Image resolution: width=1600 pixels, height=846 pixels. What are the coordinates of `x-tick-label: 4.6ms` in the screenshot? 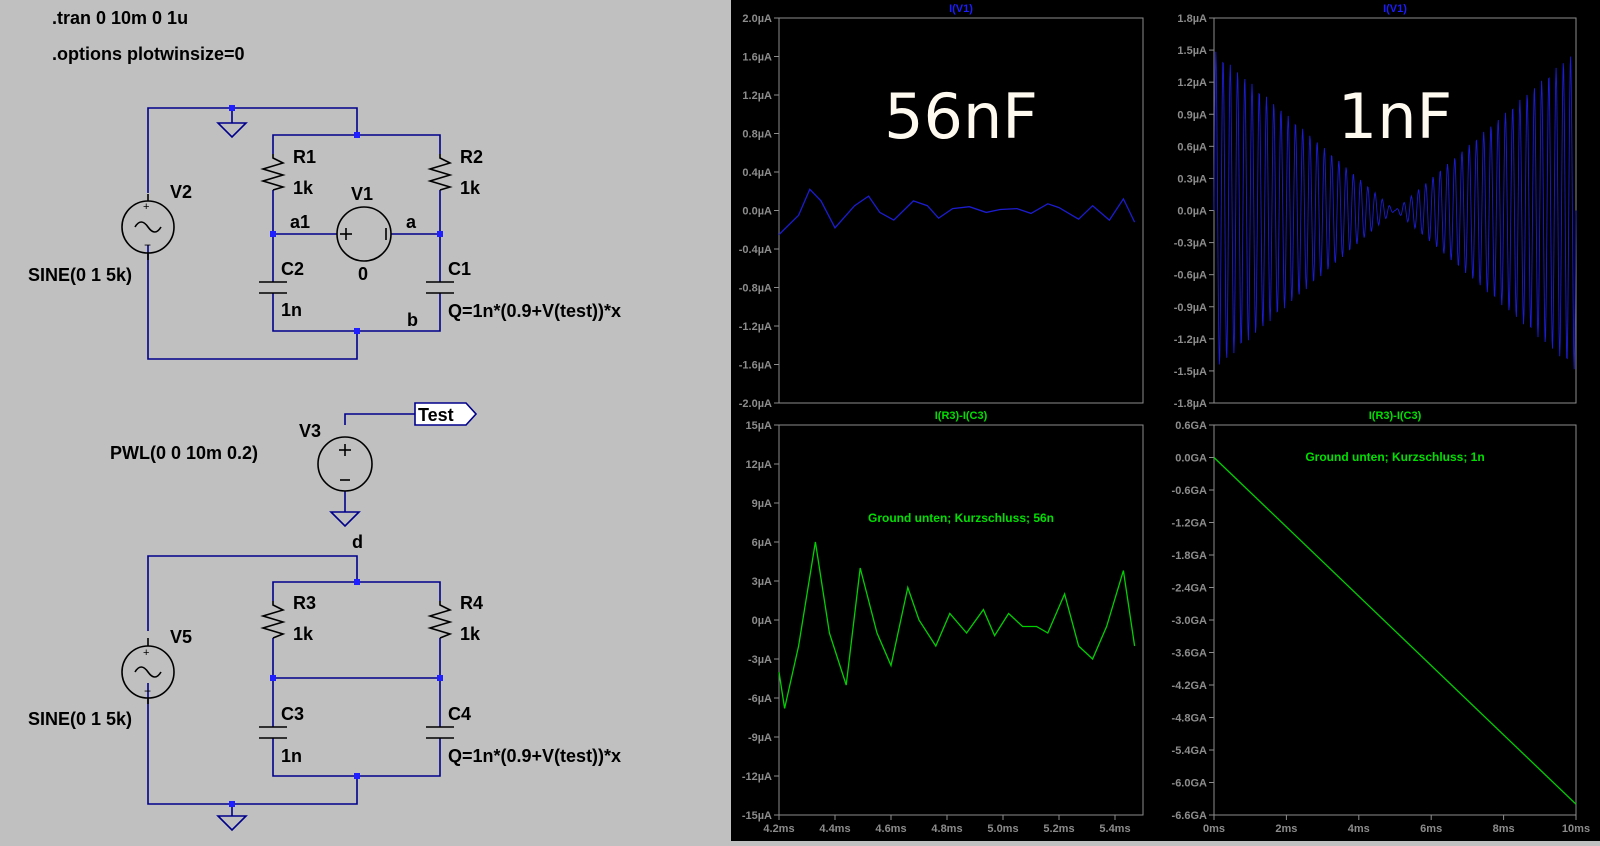 It's located at (890, 829).